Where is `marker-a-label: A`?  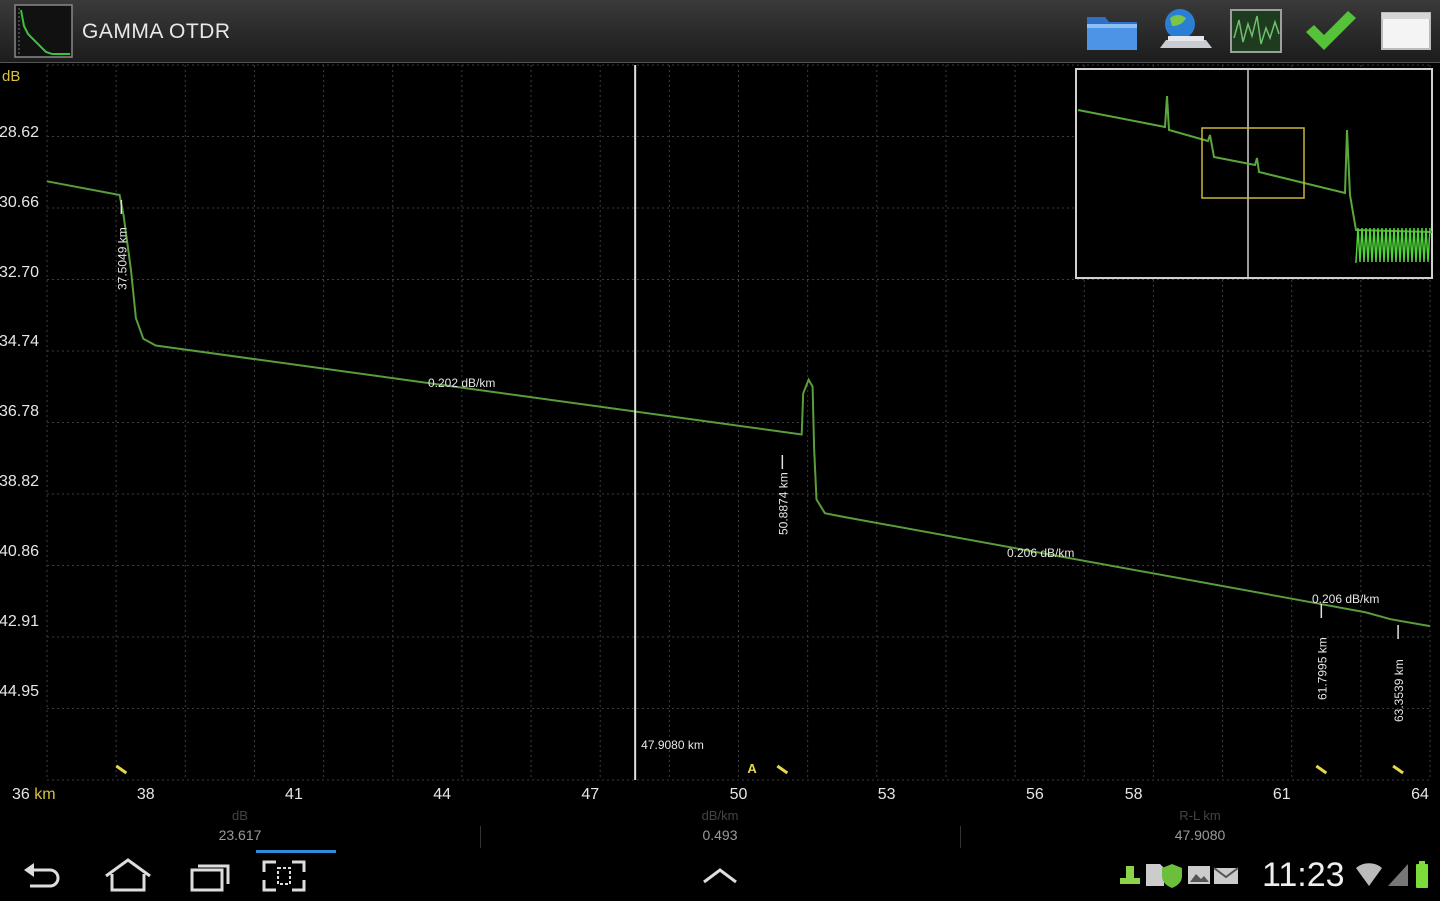 marker-a-label: A is located at coordinates (752, 768).